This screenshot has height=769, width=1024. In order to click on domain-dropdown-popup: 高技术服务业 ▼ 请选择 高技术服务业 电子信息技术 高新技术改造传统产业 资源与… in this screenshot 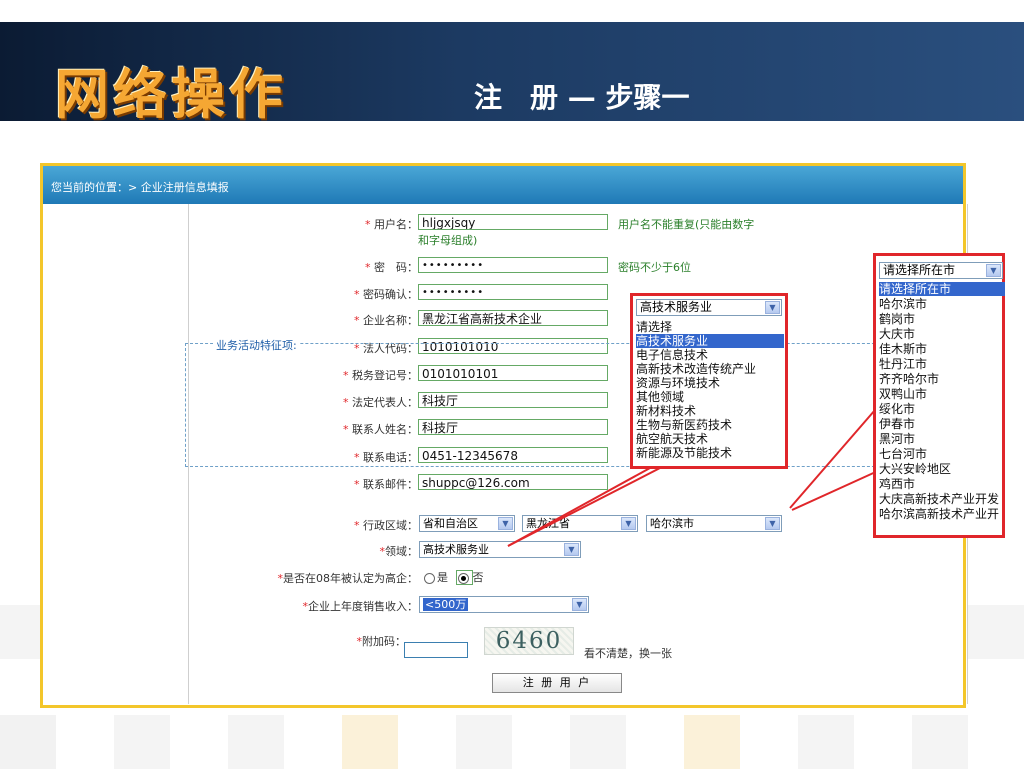, I will do `click(709, 381)`.